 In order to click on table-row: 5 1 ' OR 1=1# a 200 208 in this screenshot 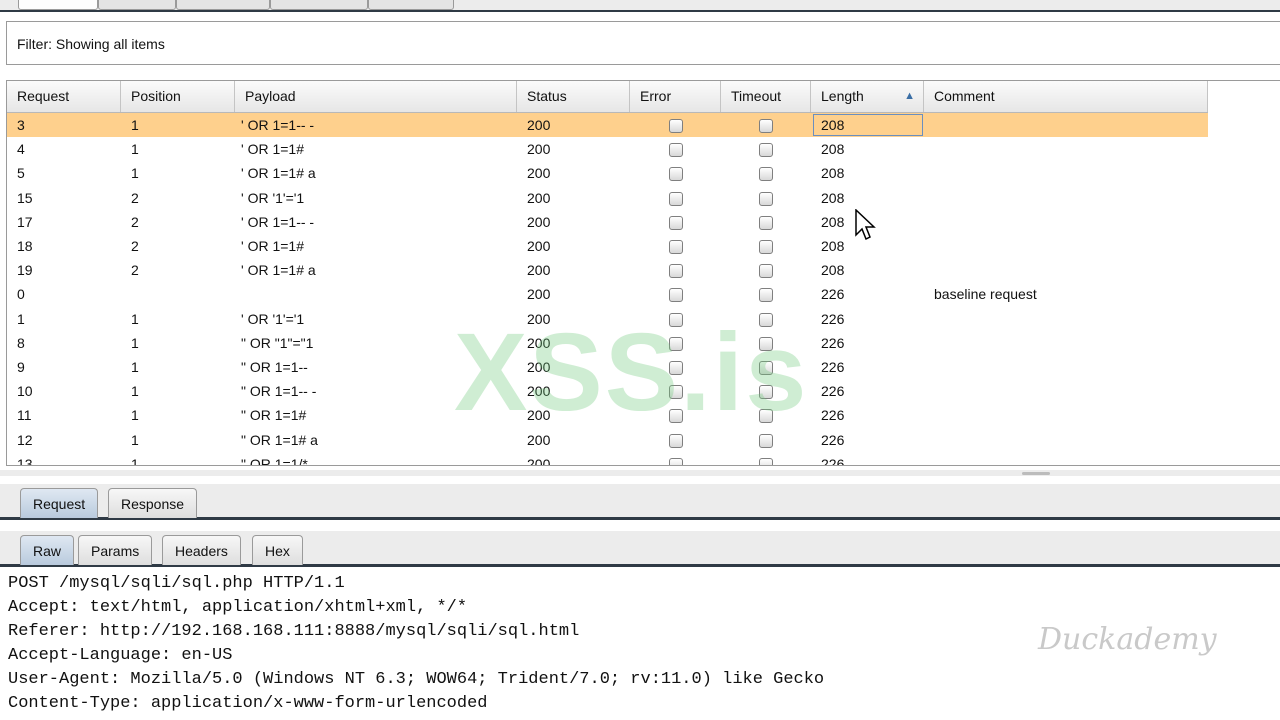, I will do `click(607, 173)`.